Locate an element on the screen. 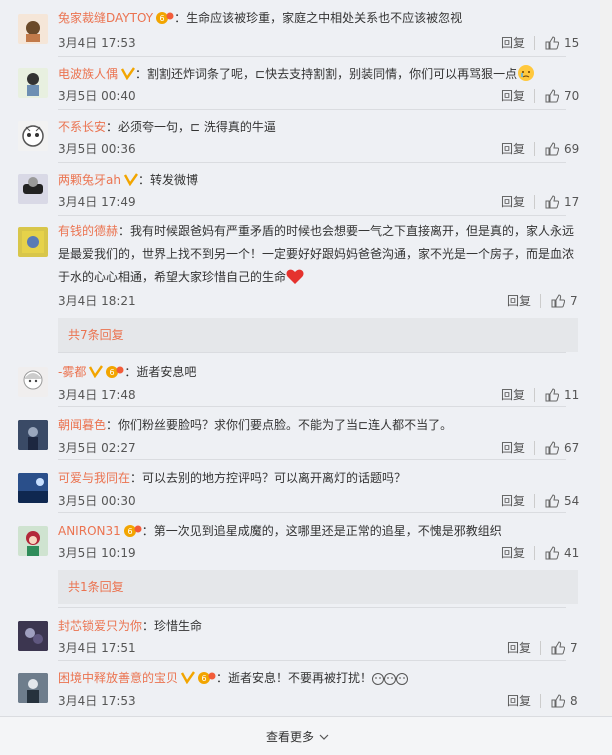 Image resolution: width=612 pixels, height=755 pixels. footer-bar: 查看更多 is located at coordinates (306, 735).